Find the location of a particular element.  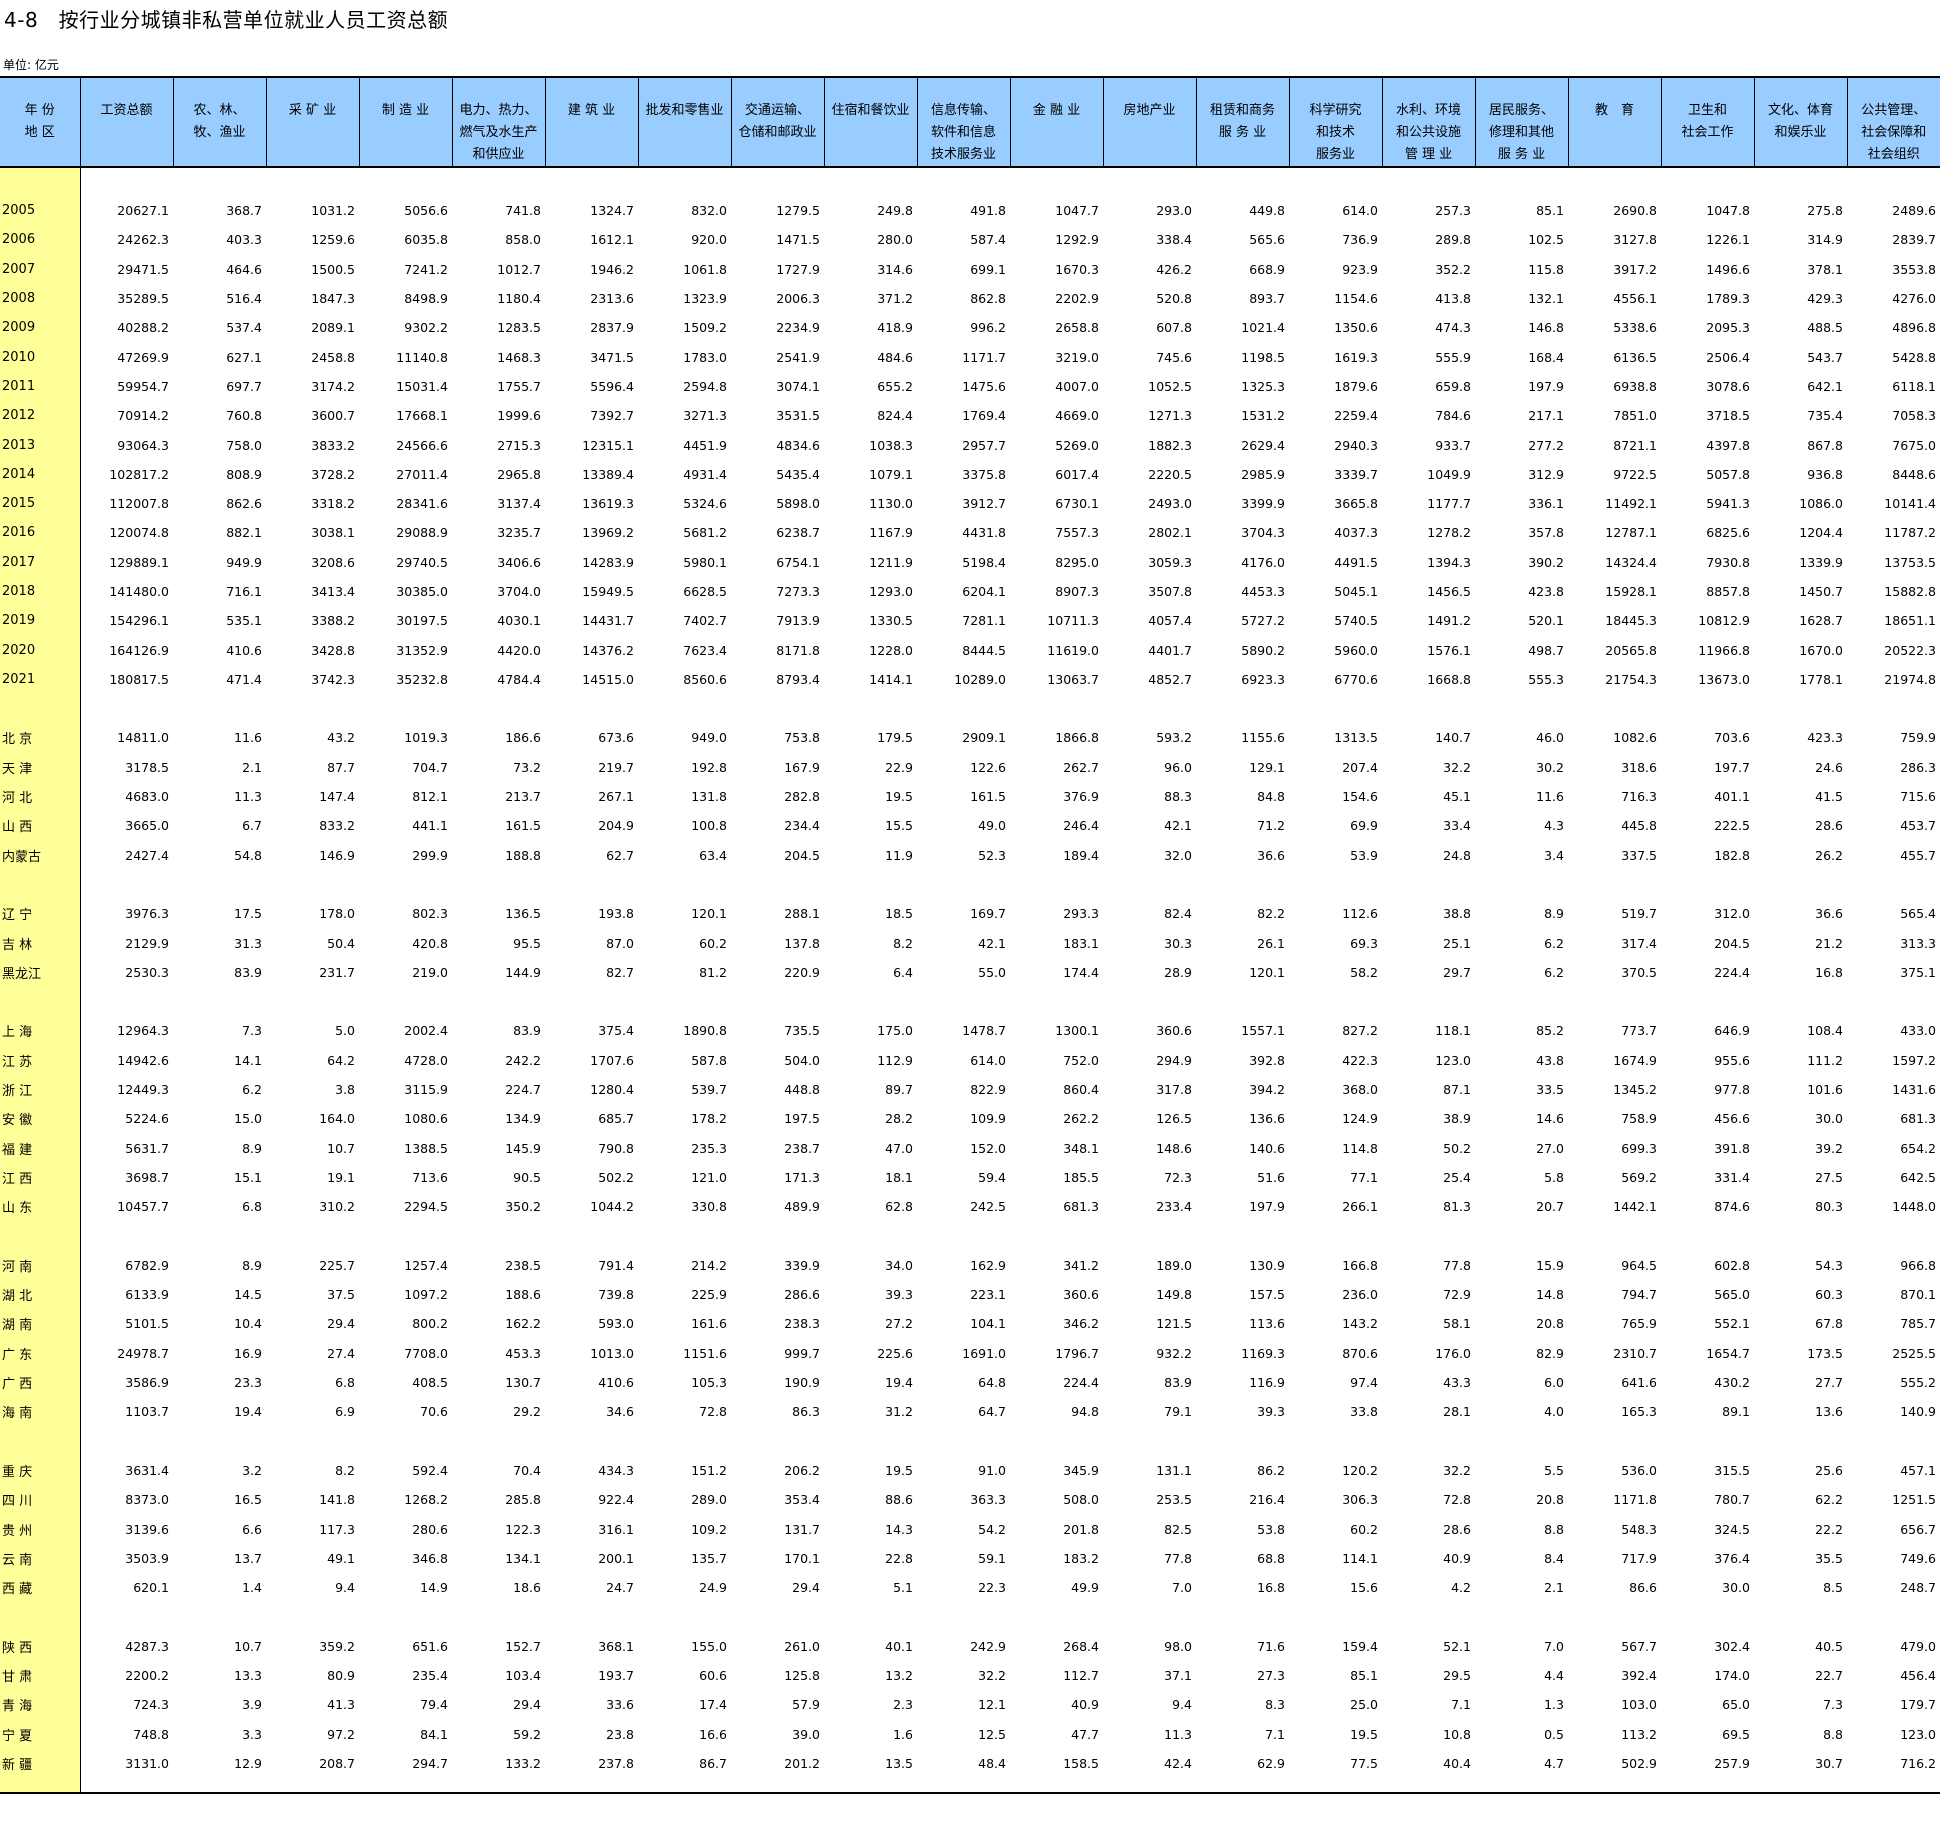

data-cell: 161.5 is located at coordinates (988, 797).